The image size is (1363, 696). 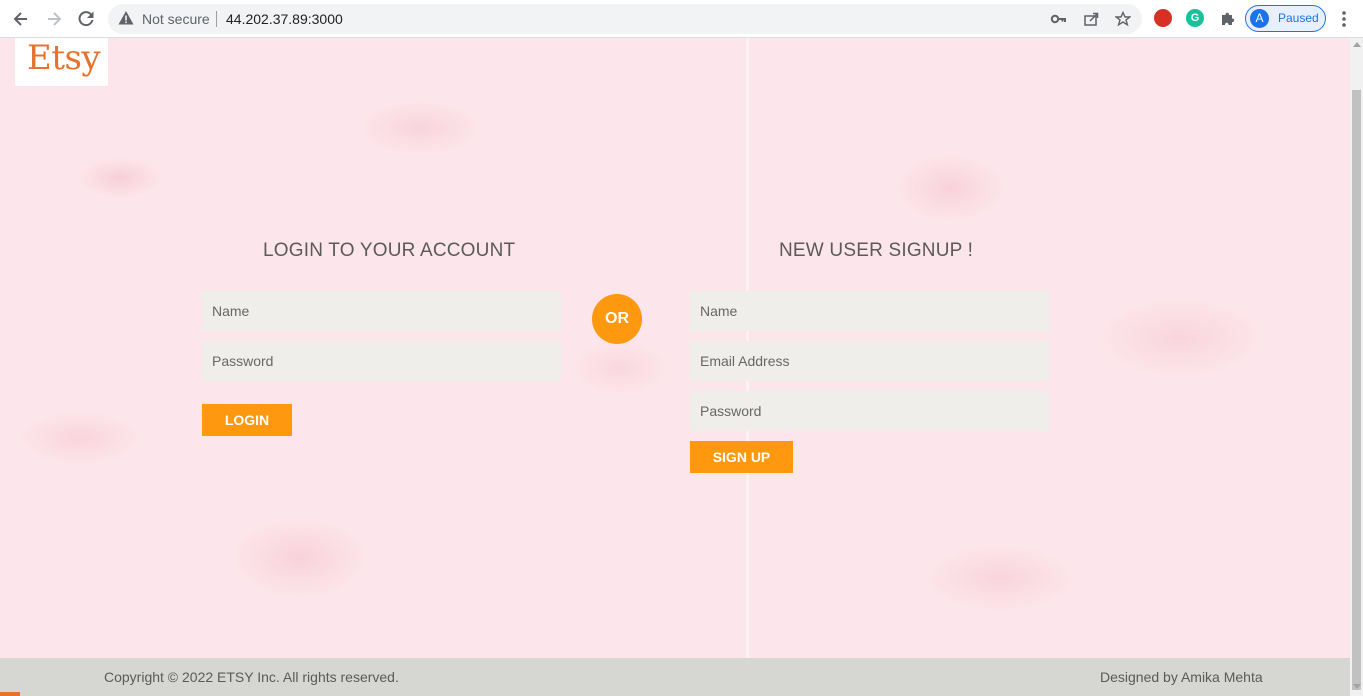 I want to click on logo-text: Etsy, so click(x=64, y=58).